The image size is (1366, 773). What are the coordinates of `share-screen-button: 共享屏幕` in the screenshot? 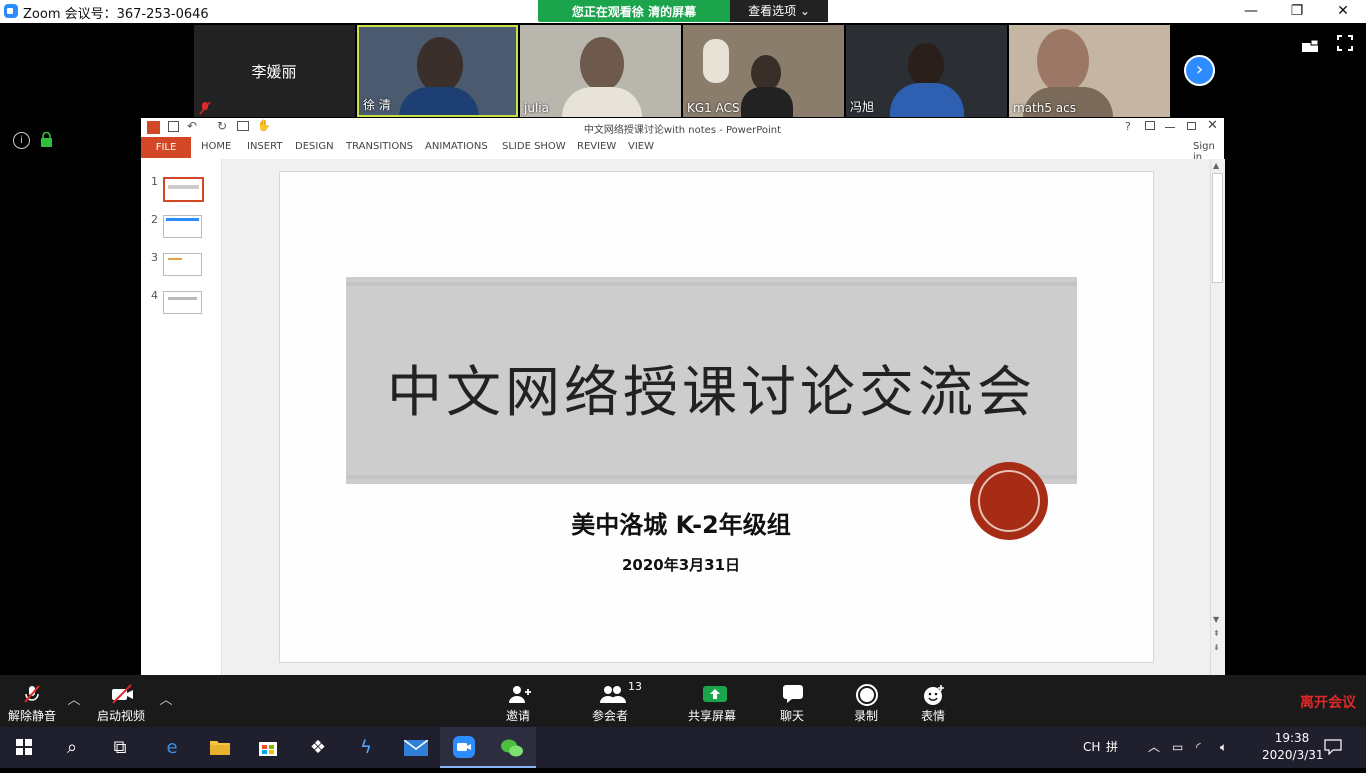 It's located at (712, 701).